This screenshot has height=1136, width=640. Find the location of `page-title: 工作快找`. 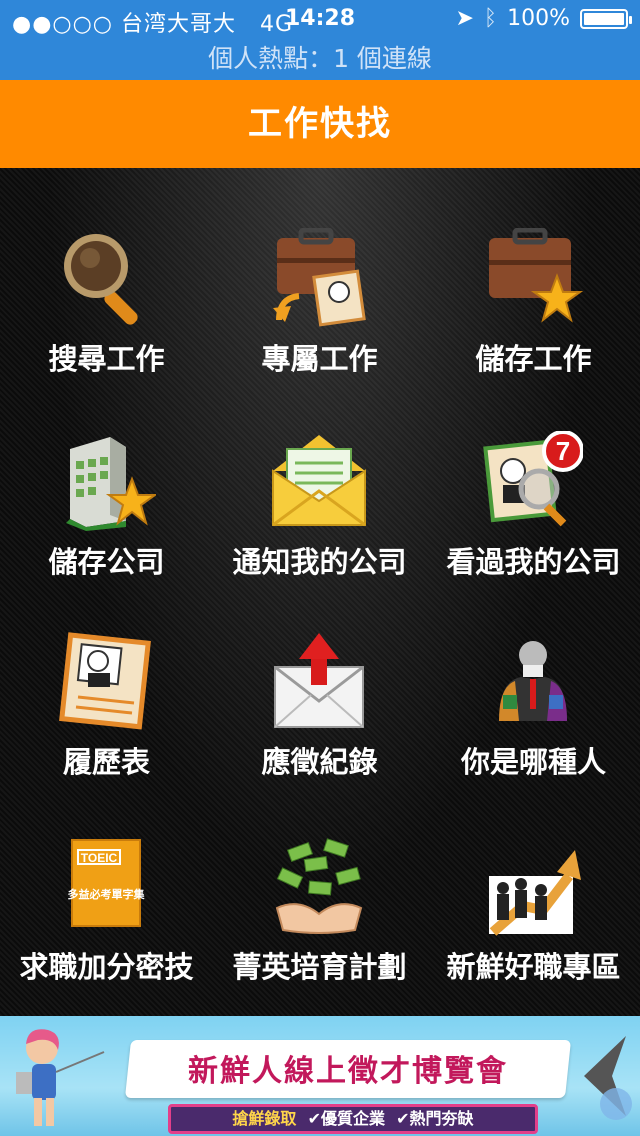

page-title: 工作快找 is located at coordinates (320, 124).